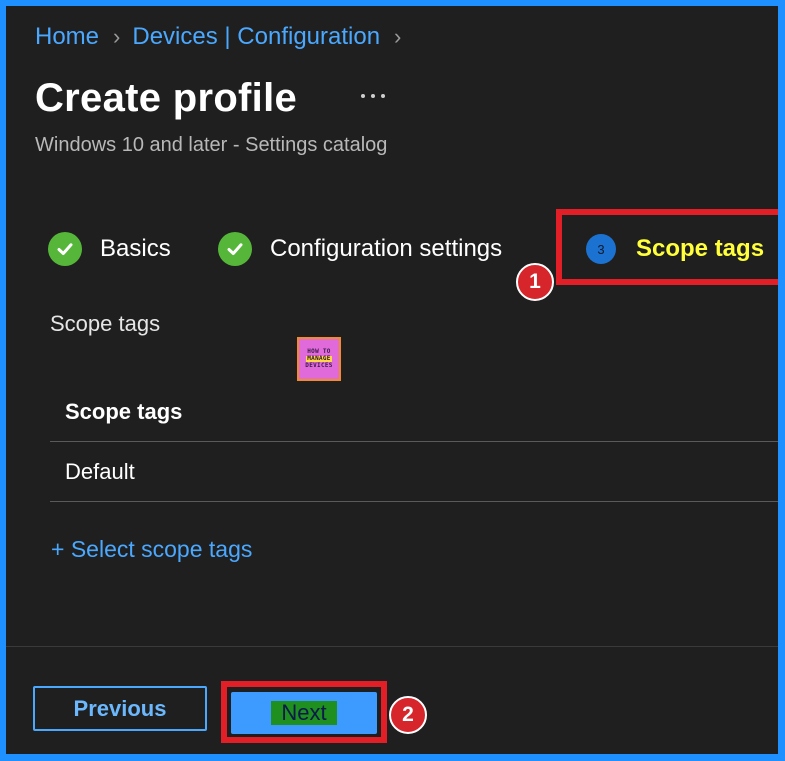 Image resolution: width=785 pixels, height=761 pixels. What do you see at coordinates (535, 282) in the screenshot?
I see `callout-number-1: 1` at bounding box center [535, 282].